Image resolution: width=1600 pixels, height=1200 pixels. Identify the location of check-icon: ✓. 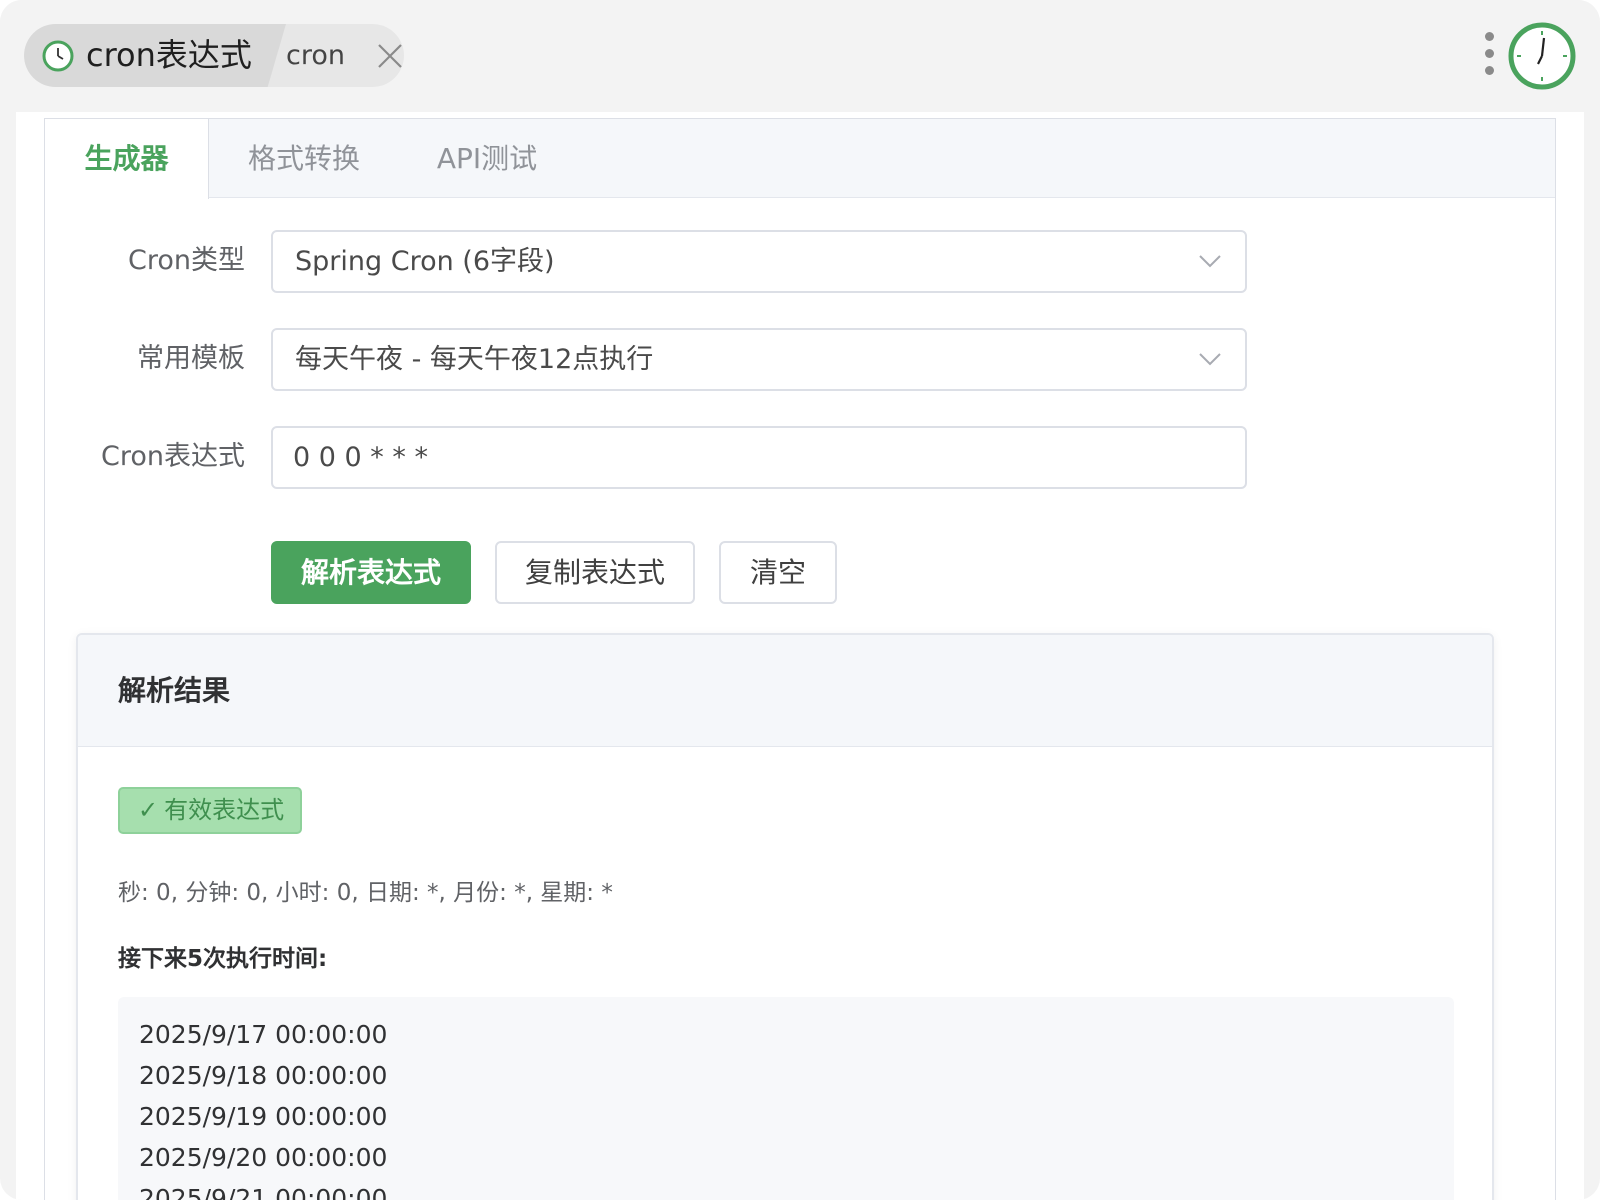
(148, 810).